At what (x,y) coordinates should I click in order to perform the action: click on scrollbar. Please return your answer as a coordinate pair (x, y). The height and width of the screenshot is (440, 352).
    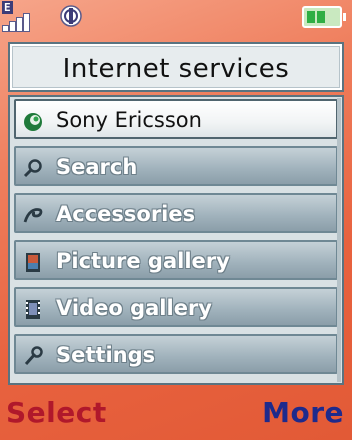
    Looking at the image, I should click on (339, 240).